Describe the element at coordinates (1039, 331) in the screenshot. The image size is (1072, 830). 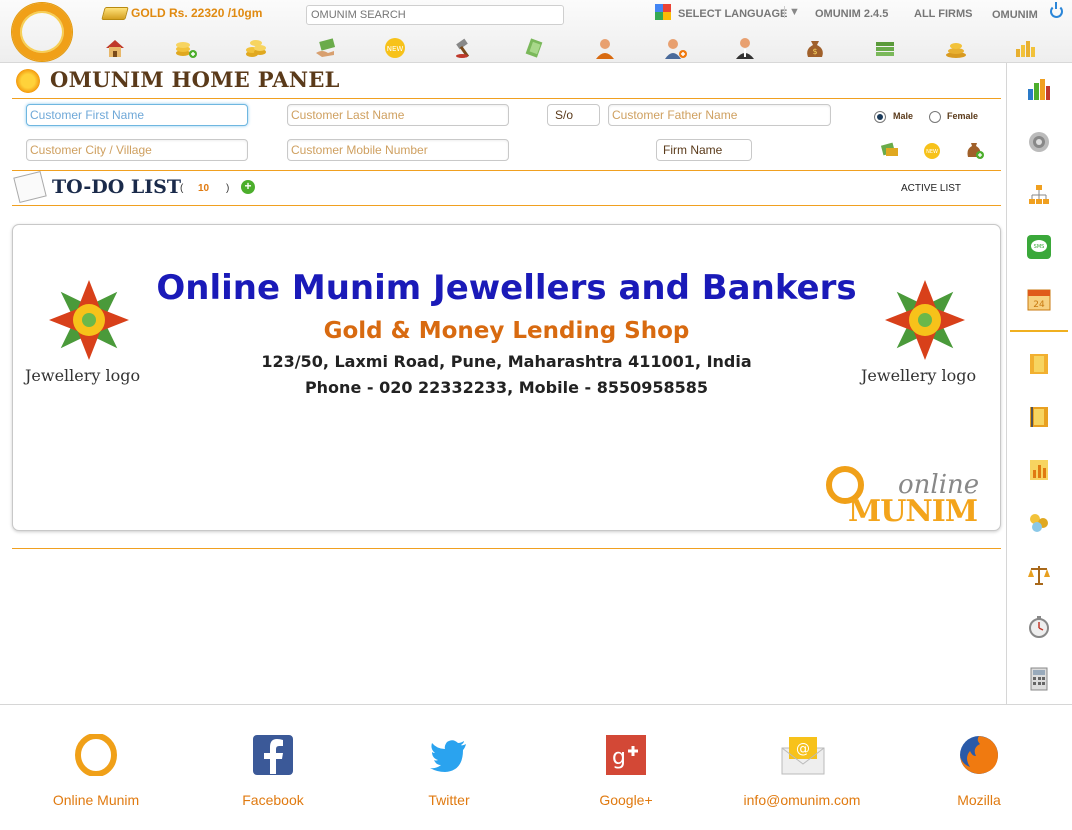
I see `sidebar-divider` at that location.